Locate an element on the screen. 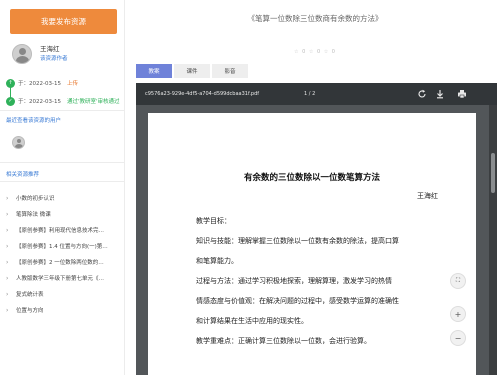  pdf-scrollbar is located at coordinates (493, 240).